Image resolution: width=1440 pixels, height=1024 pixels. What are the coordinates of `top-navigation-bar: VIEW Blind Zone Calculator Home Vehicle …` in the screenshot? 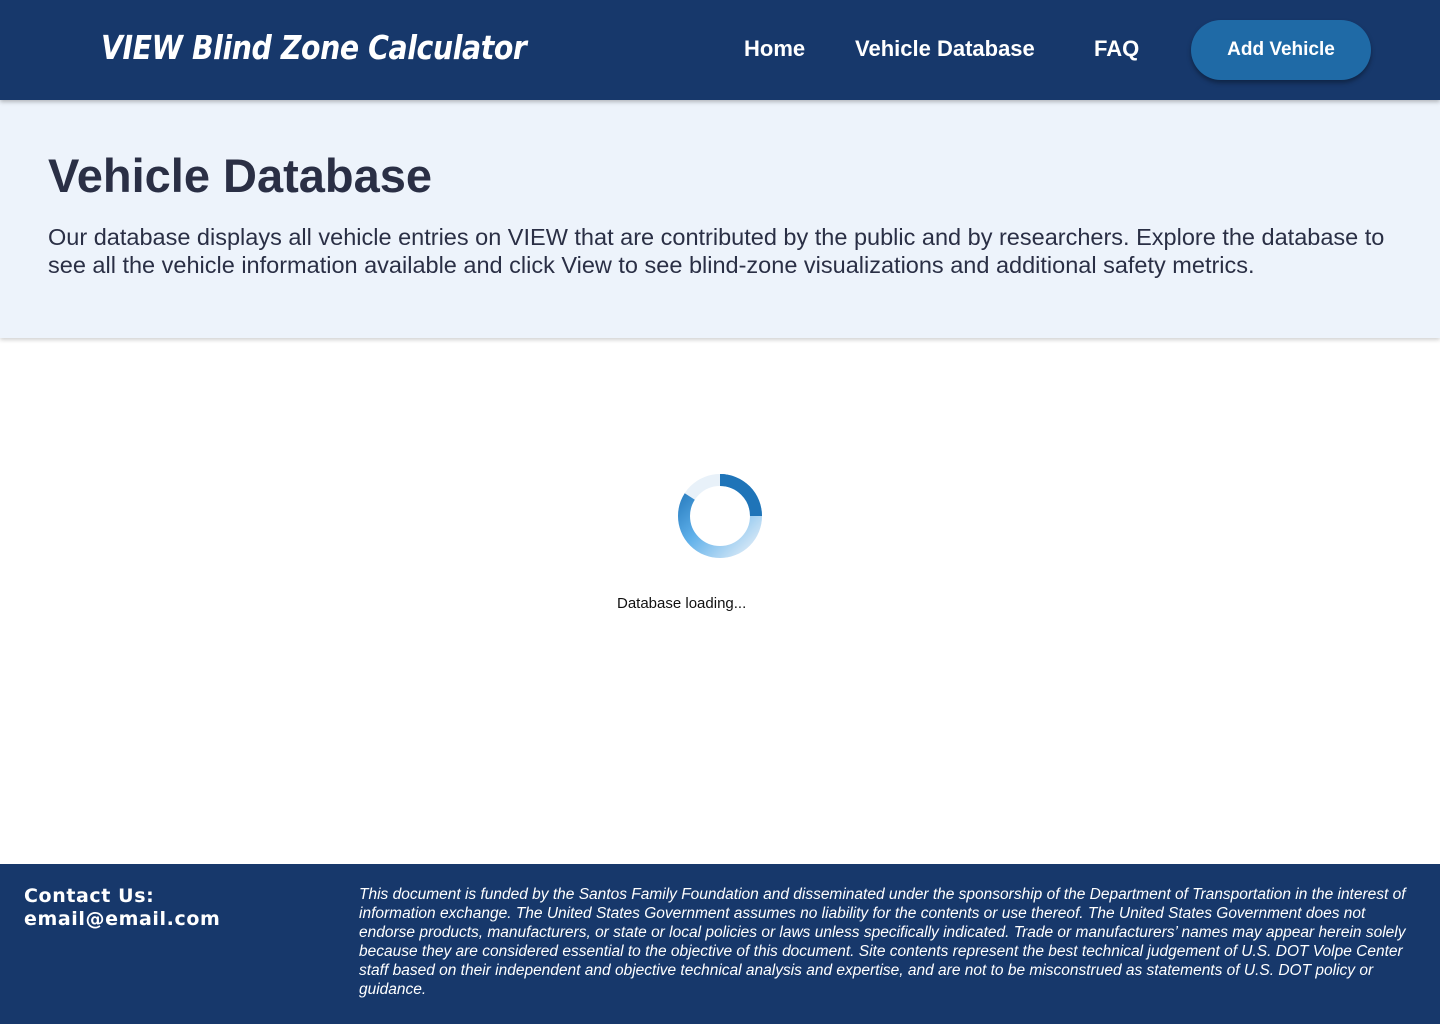 It's located at (720, 50).